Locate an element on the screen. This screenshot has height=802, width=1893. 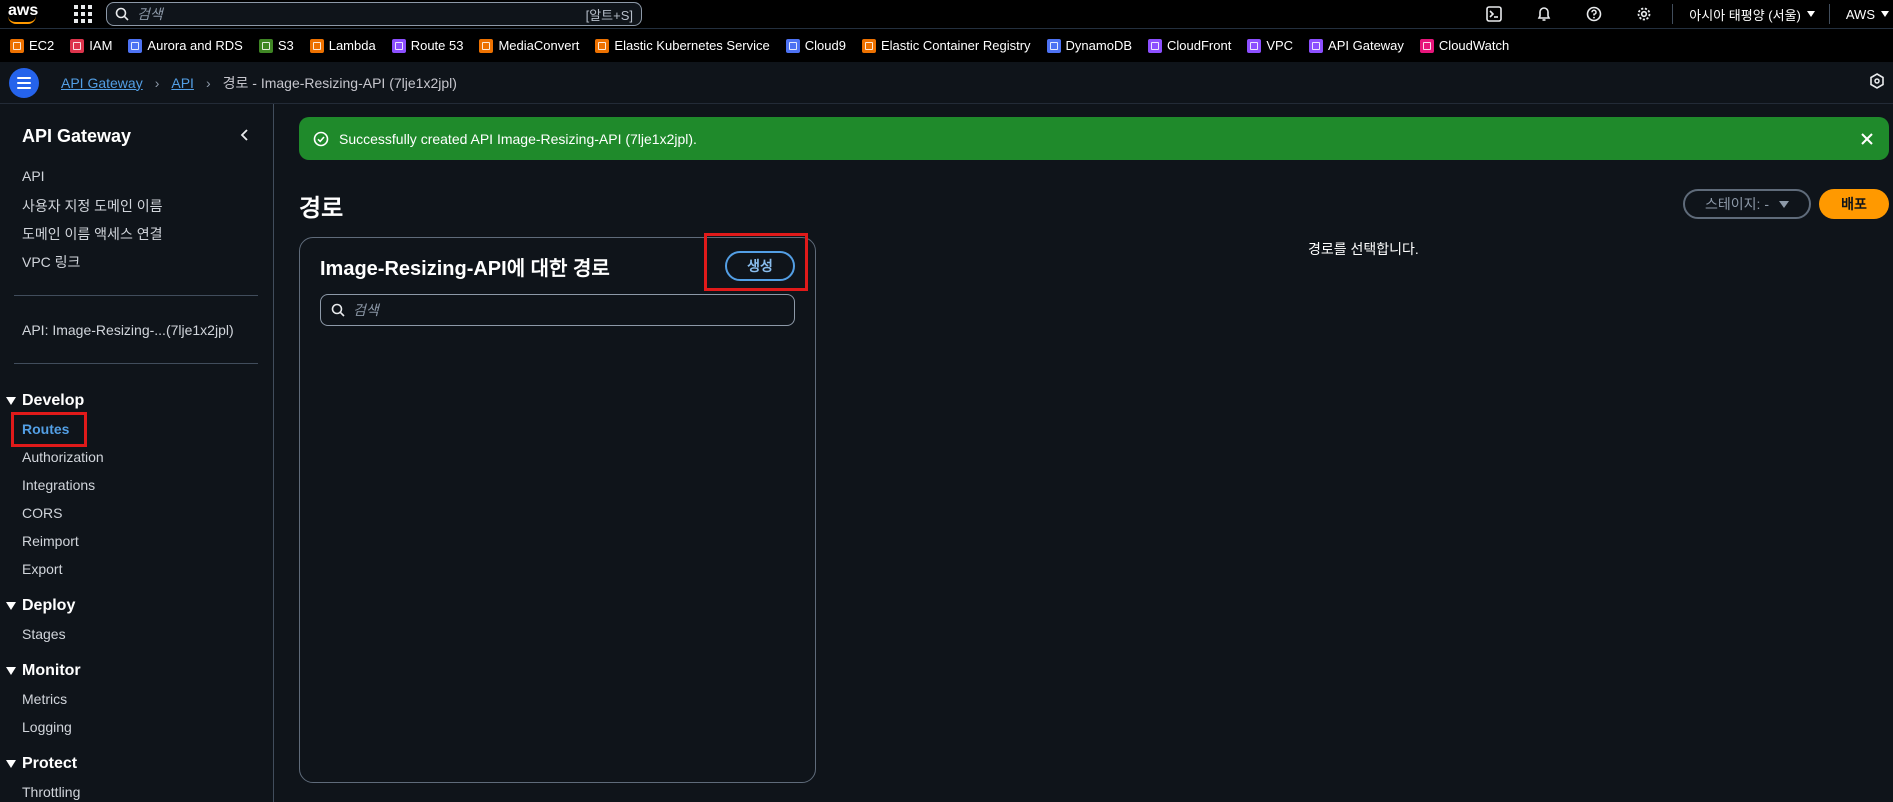
sidebar-item-domain-access: 도메인 이름 액세스 연결 is located at coordinates (92, 234).